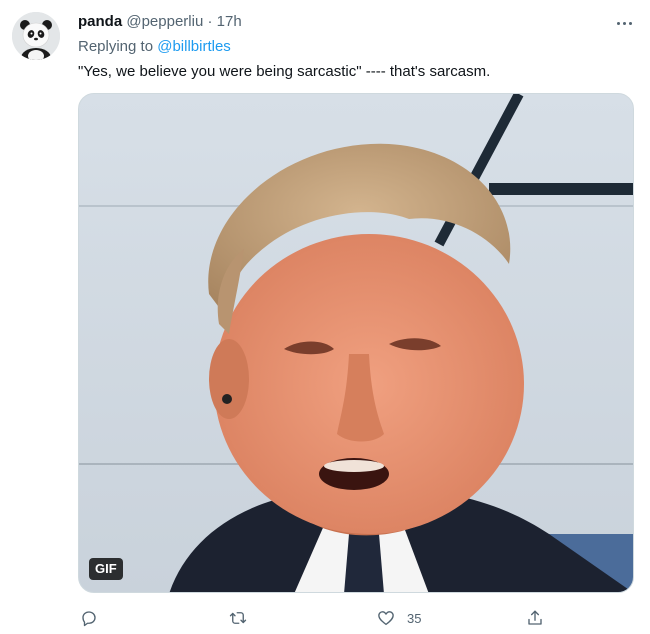 The width and height of the screenshot is (650, 634). What do you see at coordinates (414, 618) in the screenshot?
I see `like-count: 35` at bounding box center [414, 618].